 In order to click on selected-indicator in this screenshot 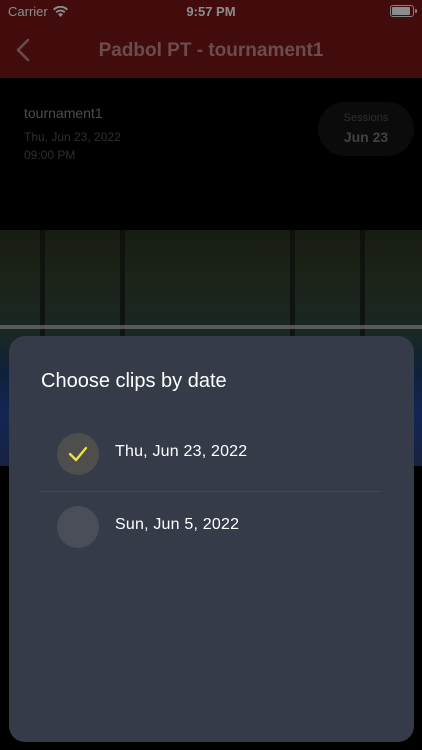, I will do `click(78, 454)`.